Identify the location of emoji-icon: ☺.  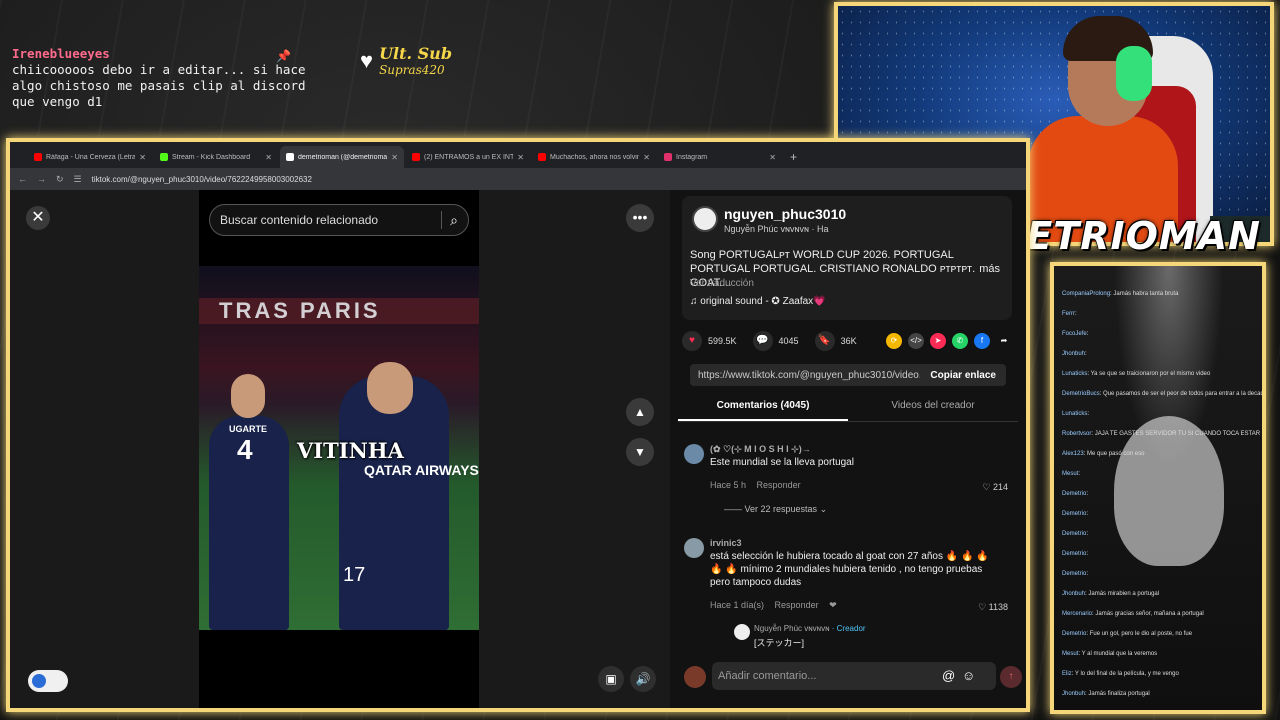
(968, 675).